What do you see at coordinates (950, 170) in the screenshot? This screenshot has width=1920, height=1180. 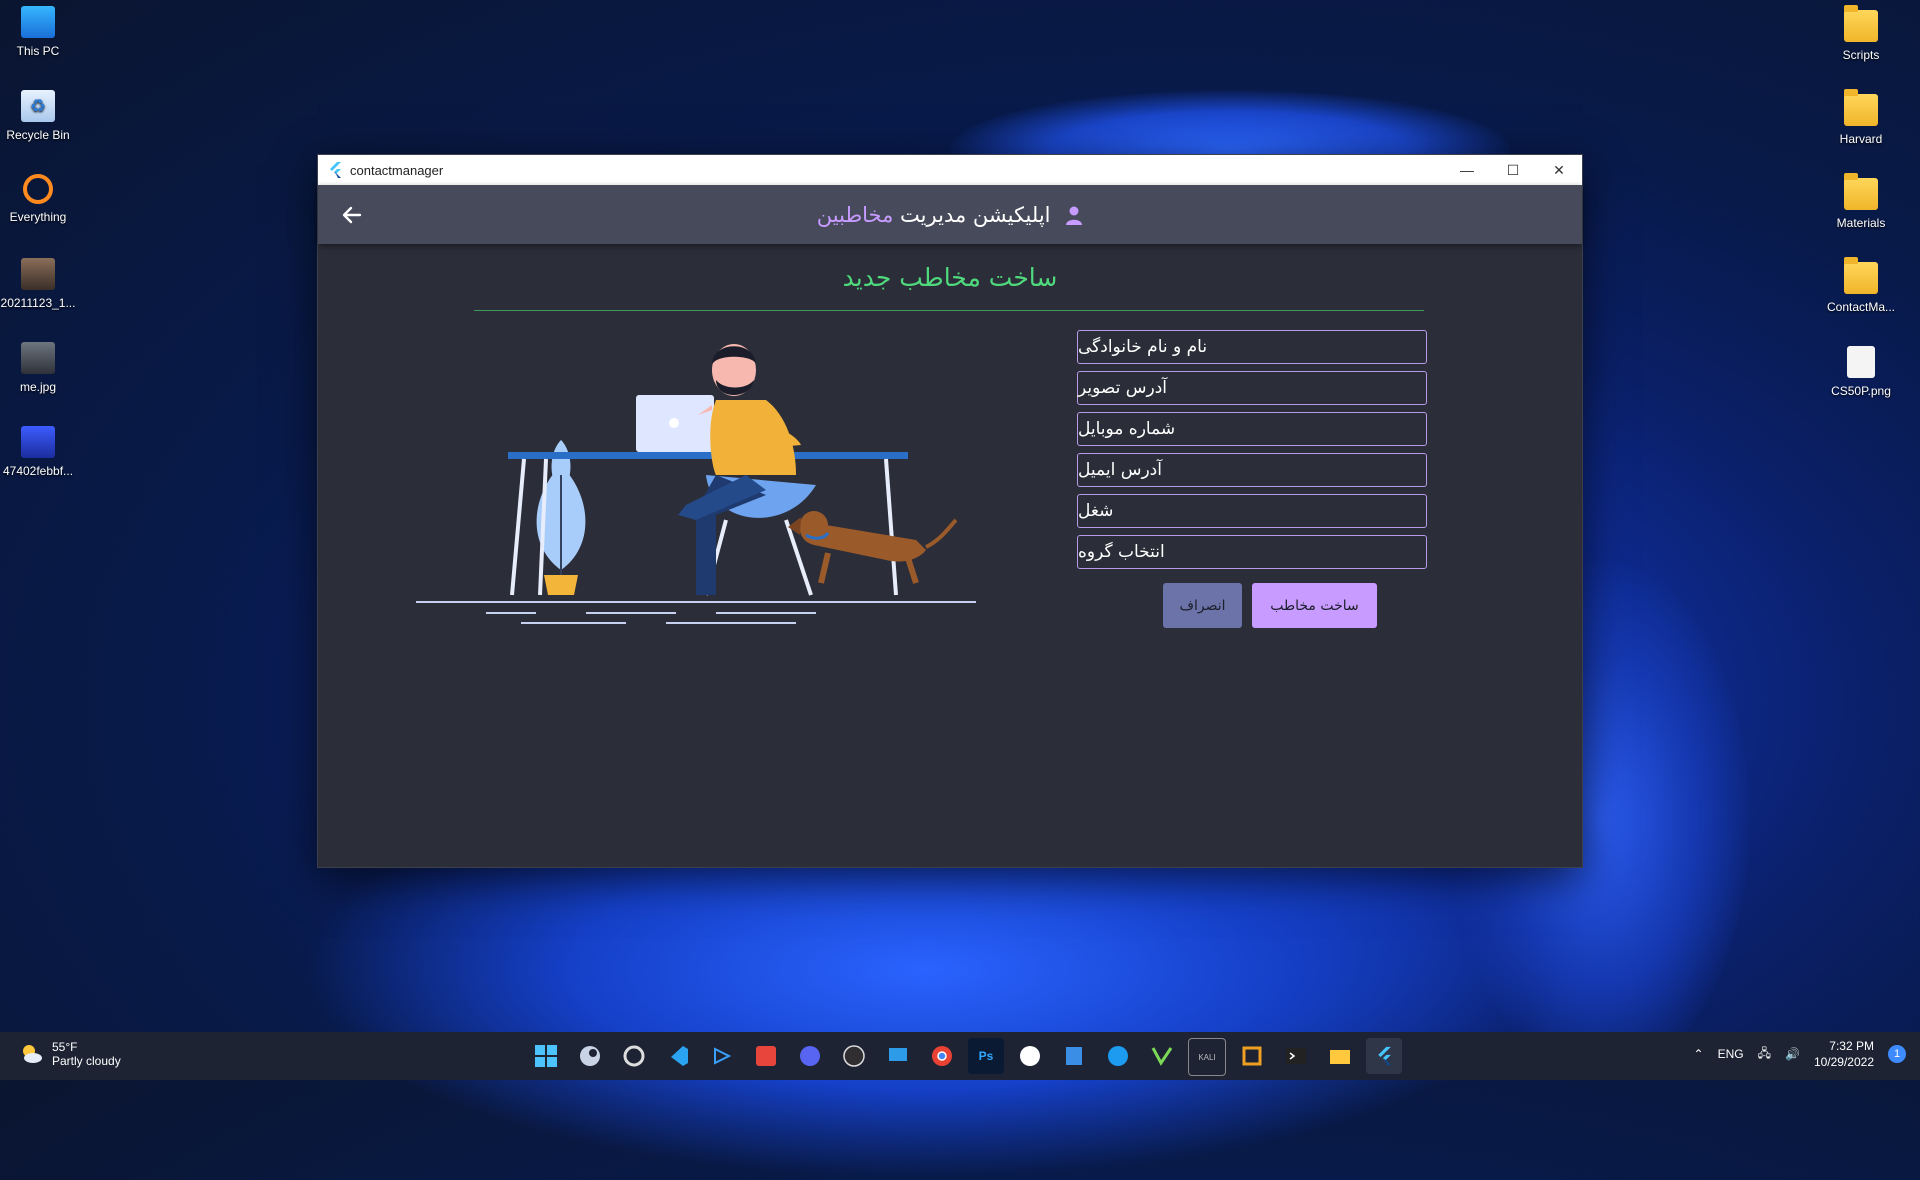 I see `window-titlebar: contactmanager — ☐ ✕` at bounding box center [950, 170].